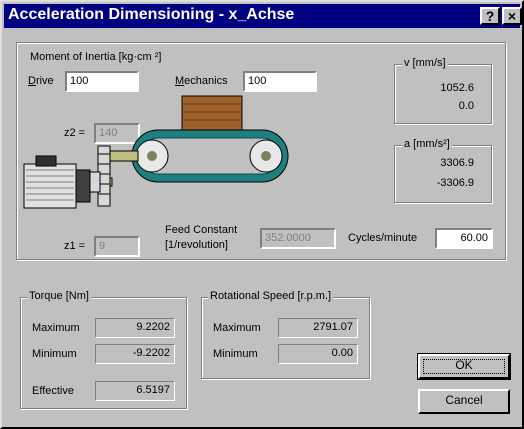  Describe the element at coordinates (466, 106) in the screenshot. I see `velocity-min-value: 0.0` at that location.